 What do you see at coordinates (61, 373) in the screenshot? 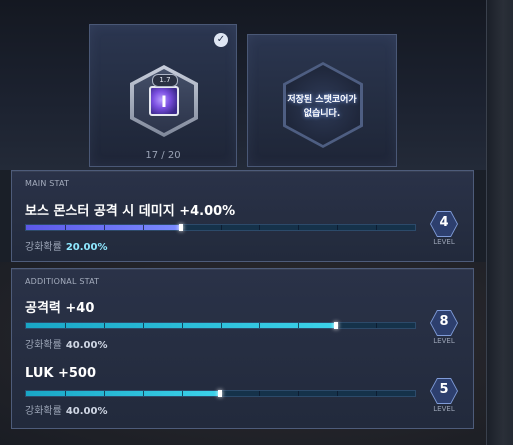
I see `stat-name: LUK +500` at bounding box center [61, 373].